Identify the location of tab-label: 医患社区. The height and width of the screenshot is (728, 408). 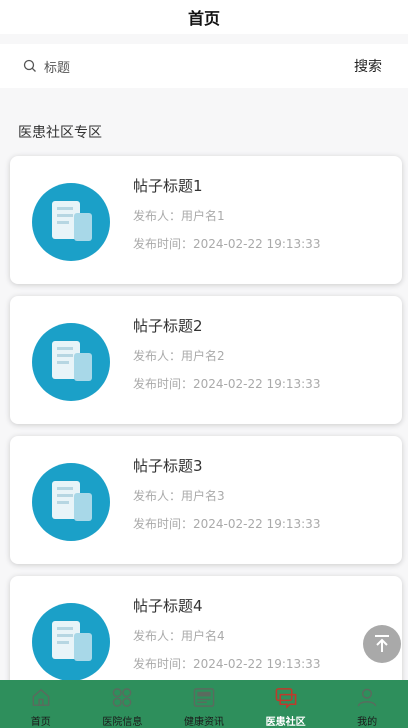
(285, 722).